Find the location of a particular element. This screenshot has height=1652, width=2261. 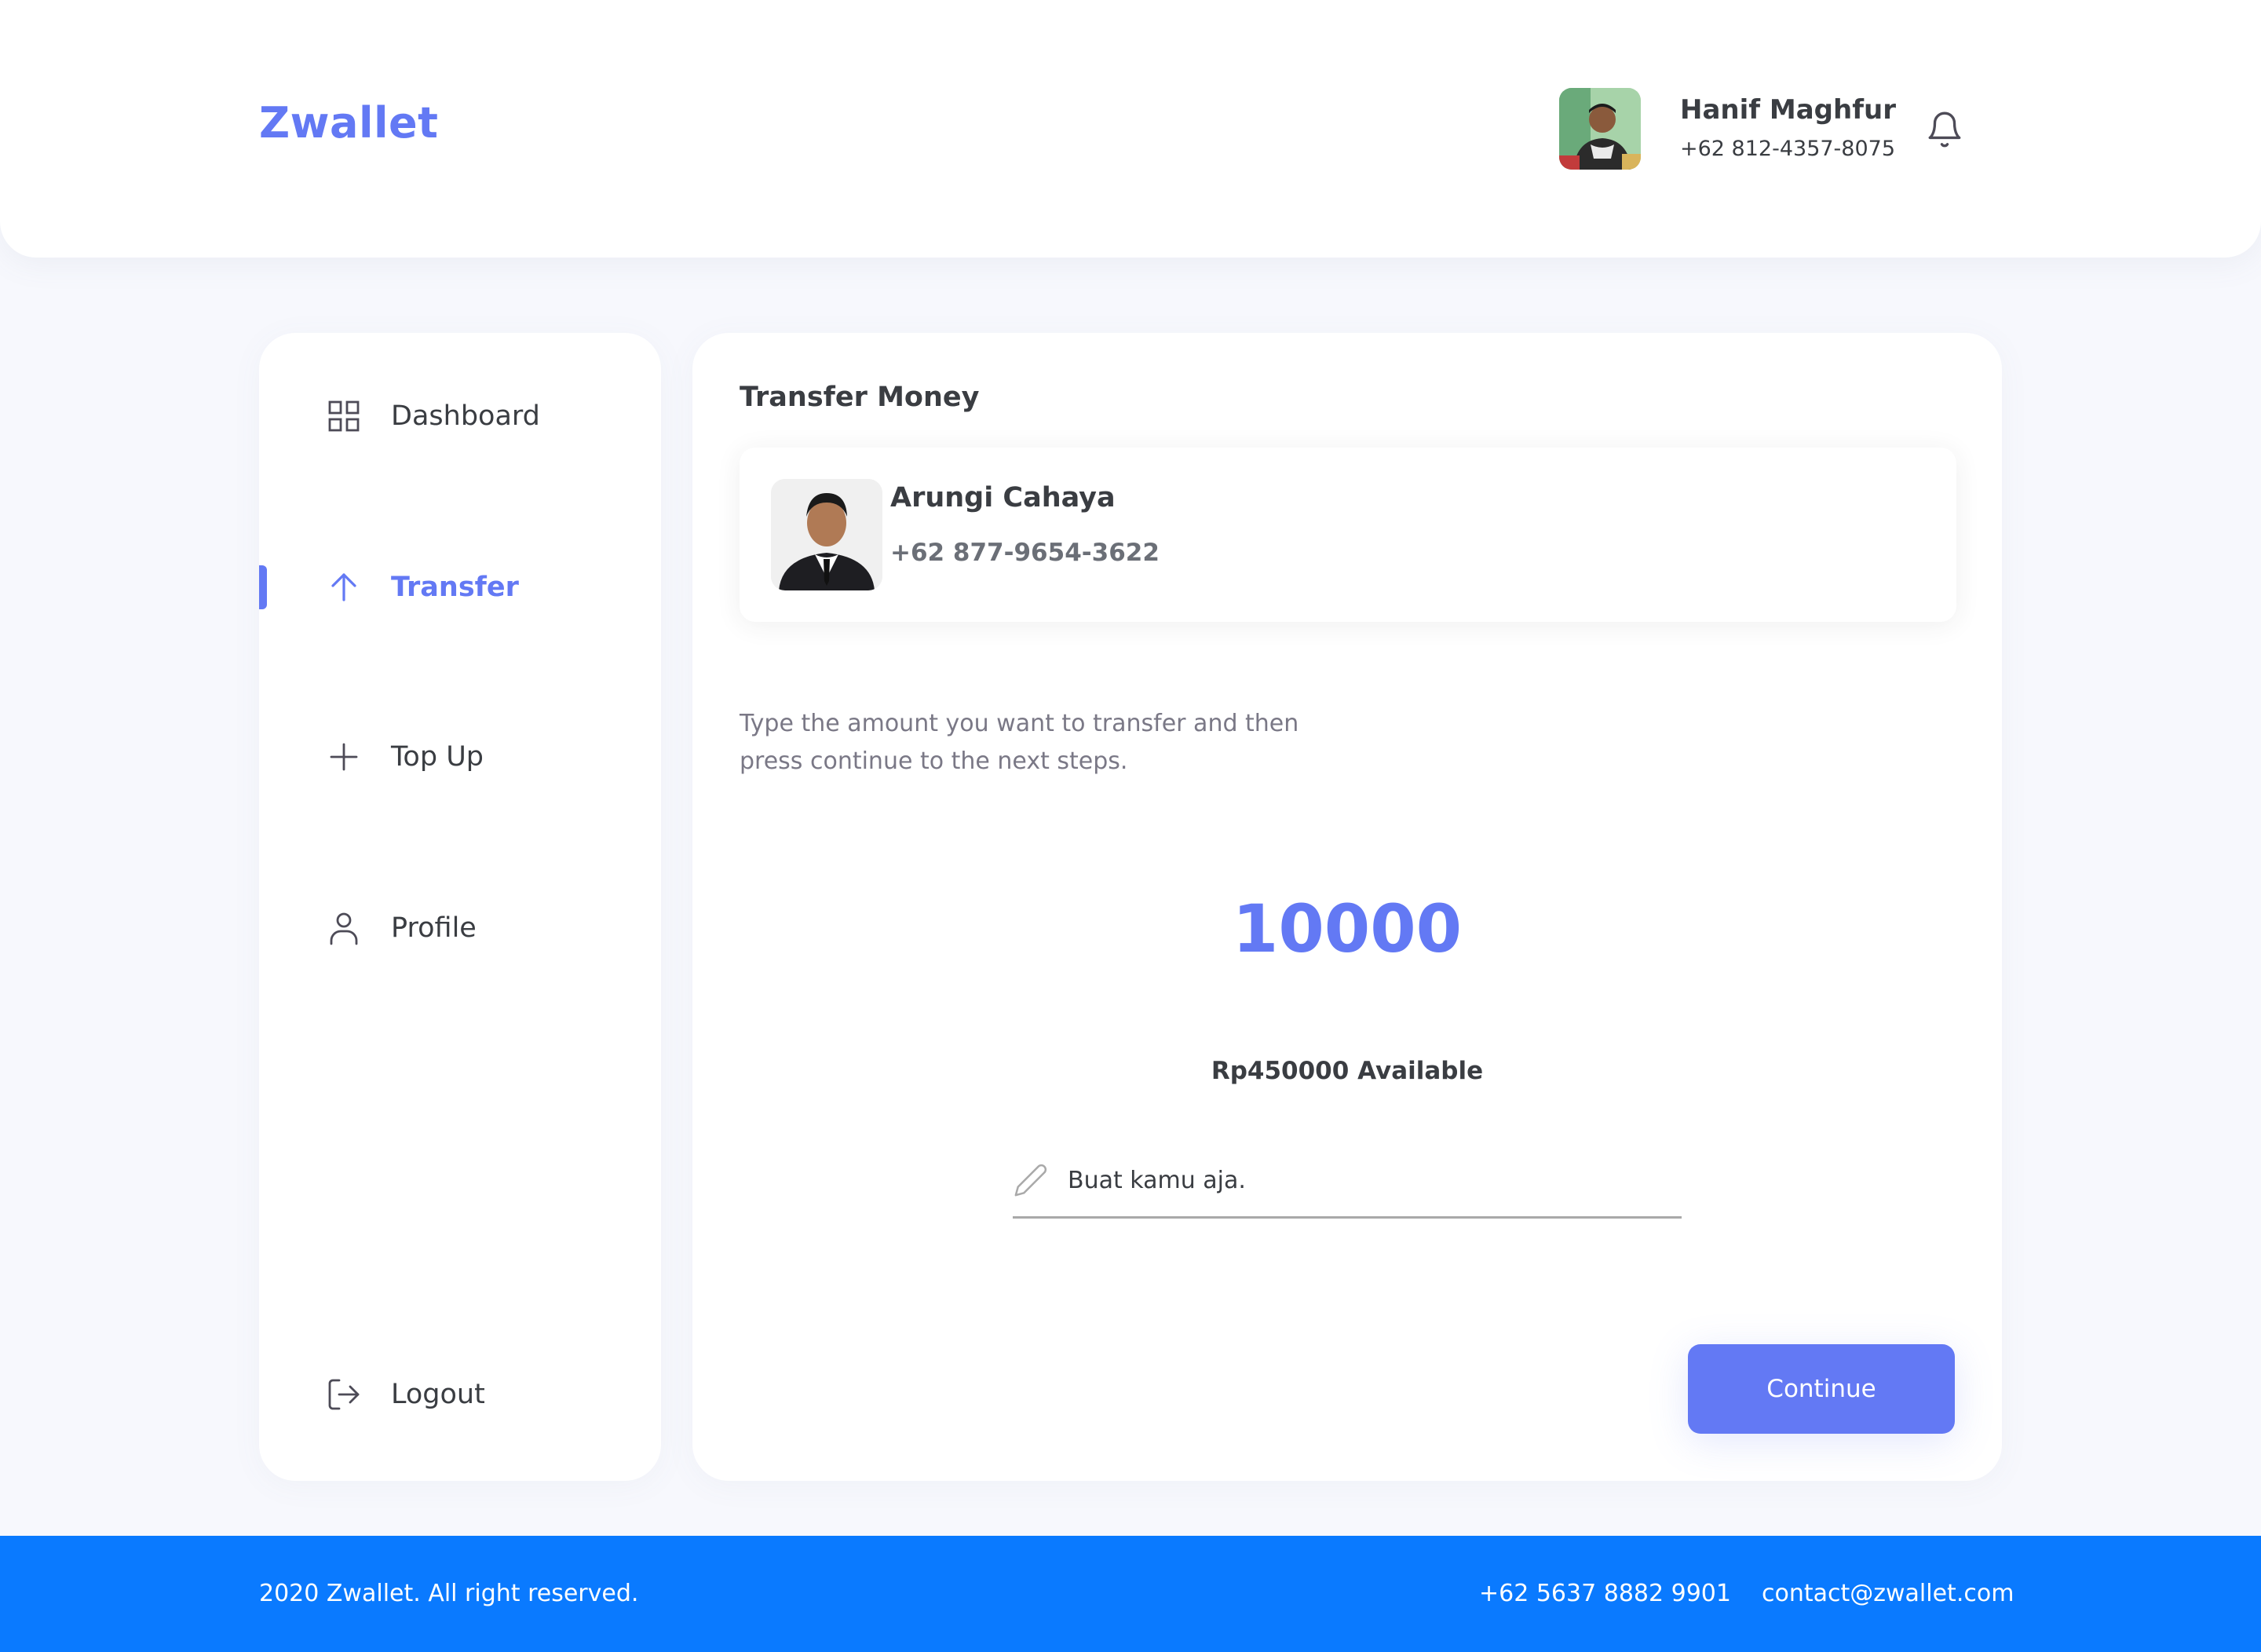

sidebar-item-profile: Profile is located at coordinates (460, 928).